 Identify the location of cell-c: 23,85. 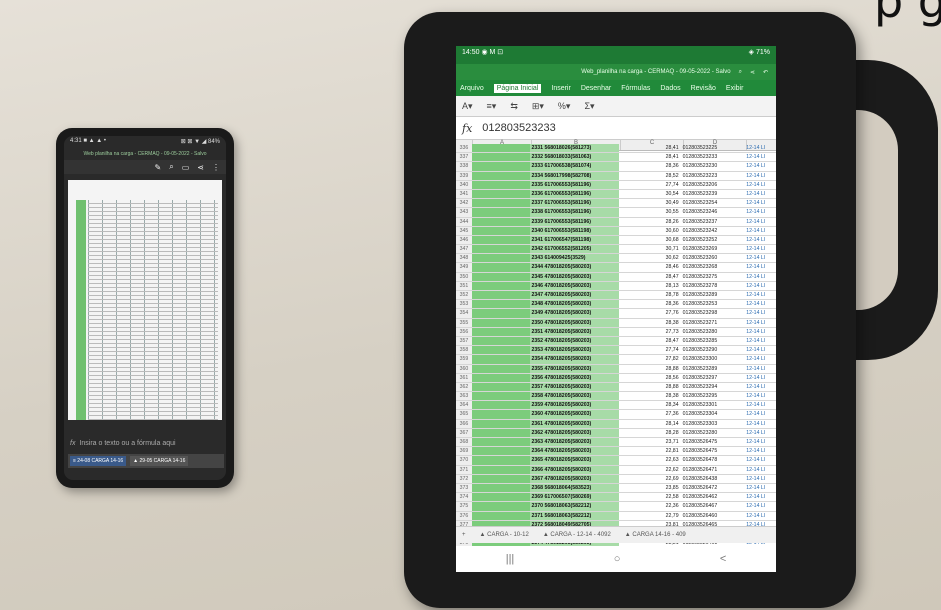
(650, 488).